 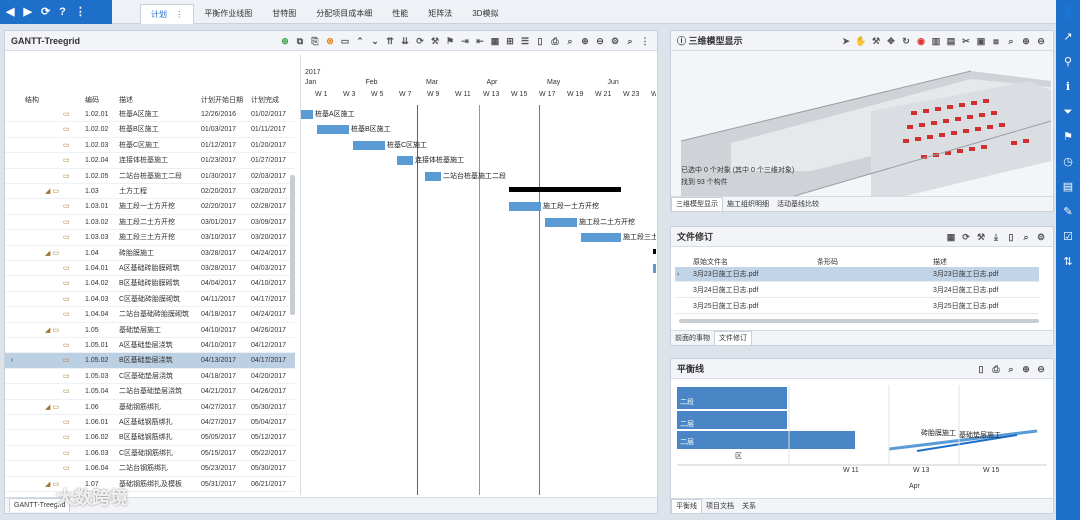 I want to click on col-barcode: 条形码, so click(x=827, y=262).